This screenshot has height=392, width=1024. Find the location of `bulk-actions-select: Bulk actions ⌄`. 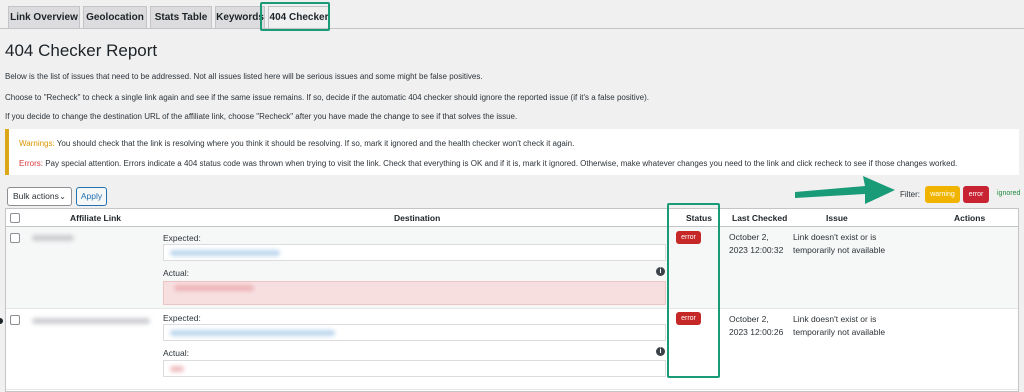

bulk-actions-select: Bulk actions ⌄ is located at coordinates (39, 196).